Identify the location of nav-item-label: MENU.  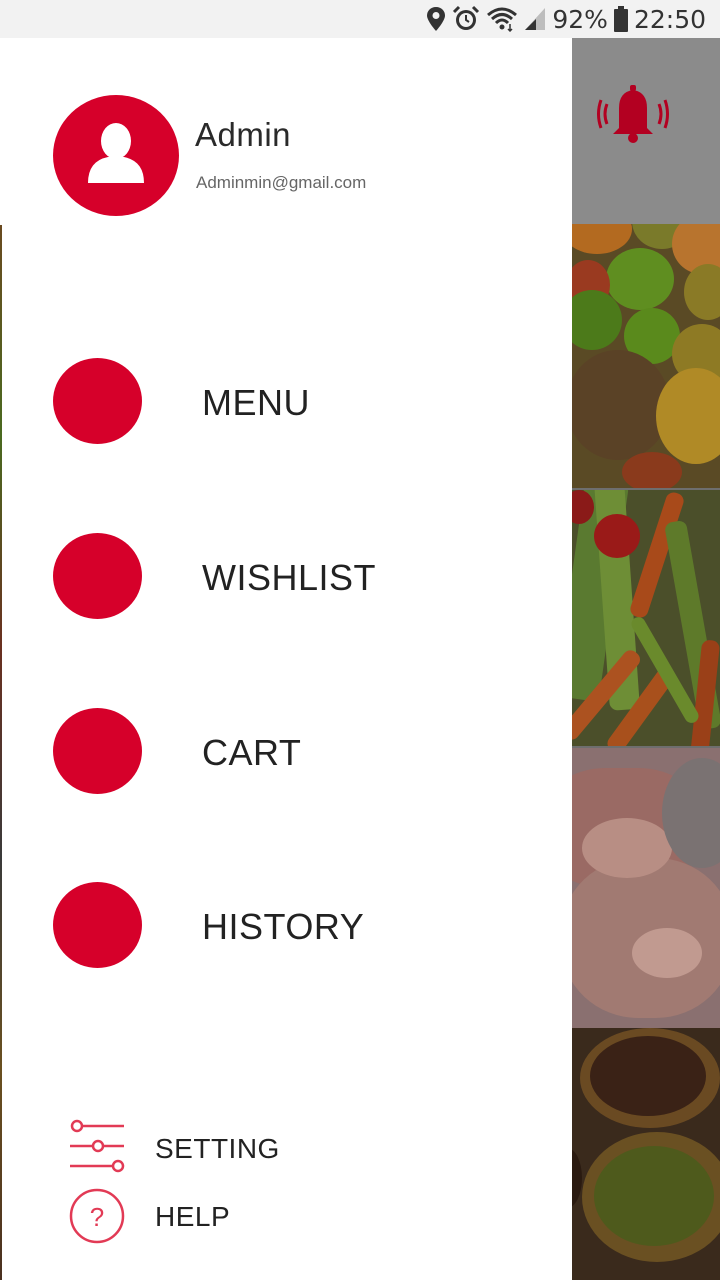
(256, 402).